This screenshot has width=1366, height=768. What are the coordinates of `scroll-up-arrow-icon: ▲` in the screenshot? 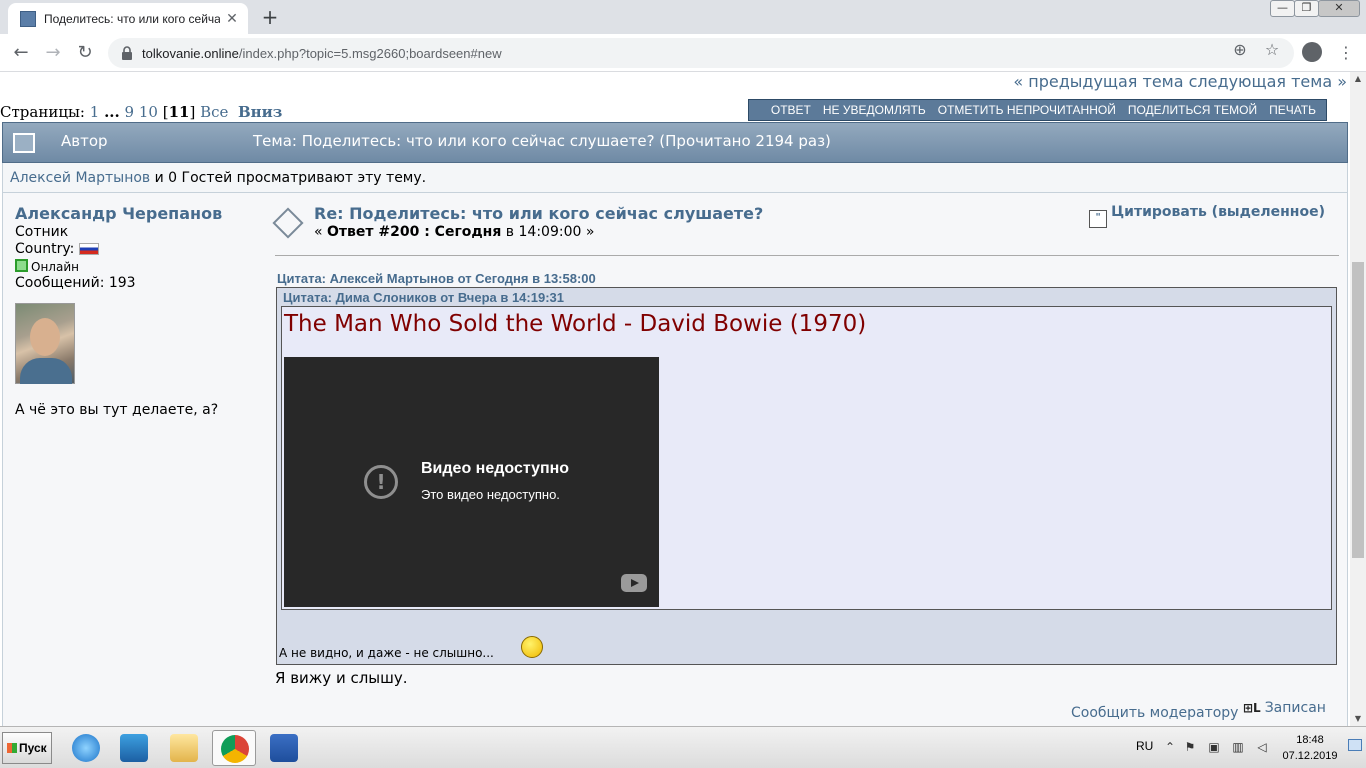 It's located at (1358, 79).